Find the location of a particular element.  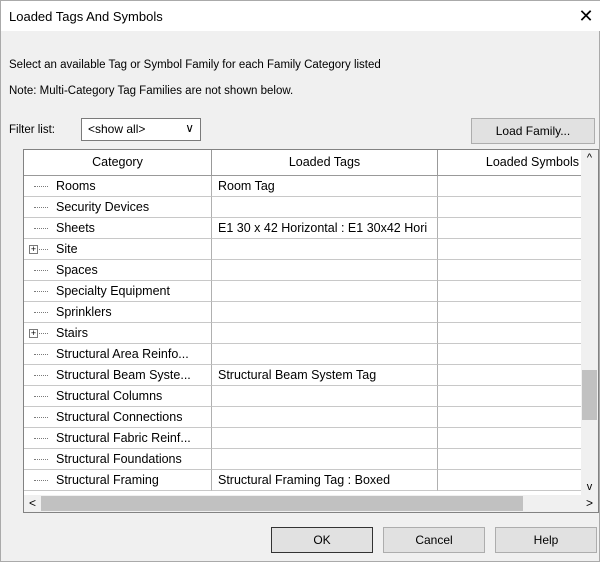

category-label: Specialty Equipment is located at coordinates (113, 291).